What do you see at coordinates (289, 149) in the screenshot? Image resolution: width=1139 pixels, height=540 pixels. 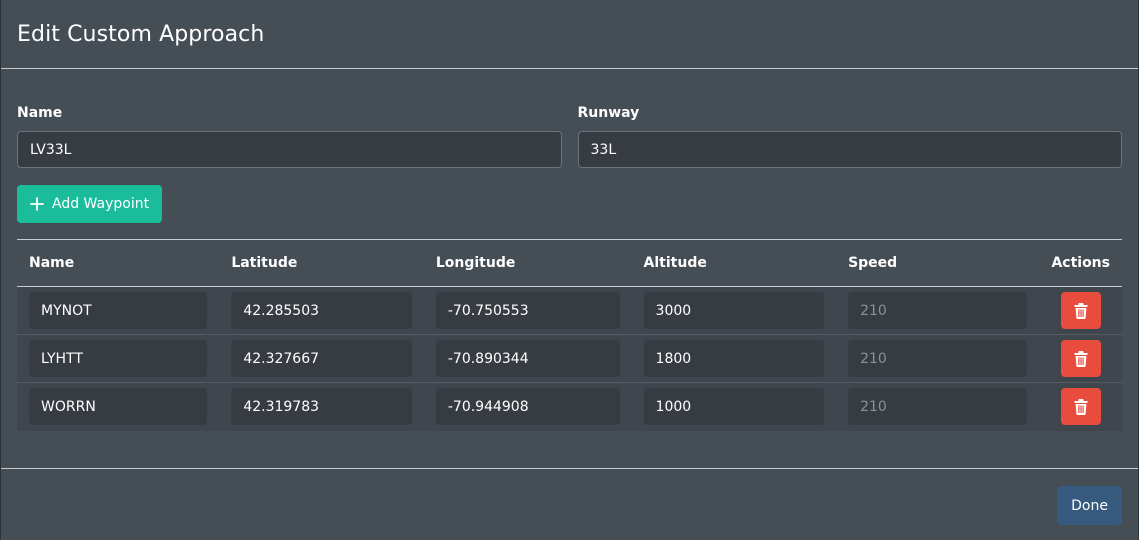 I see `approach-name-input` at bounding box center [289, 149].